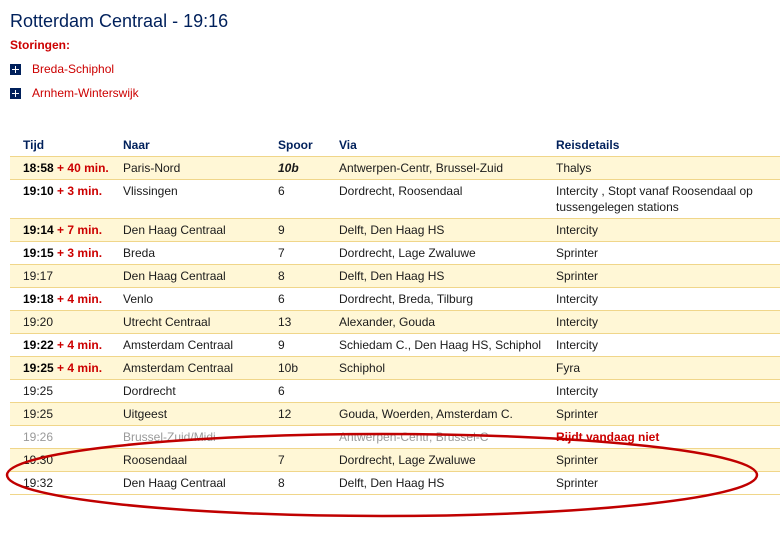 The image size is (780, 533). Describe the element at coordinates (38, 276) in the screenshot. I see `departure-time: 19:17` at that location.